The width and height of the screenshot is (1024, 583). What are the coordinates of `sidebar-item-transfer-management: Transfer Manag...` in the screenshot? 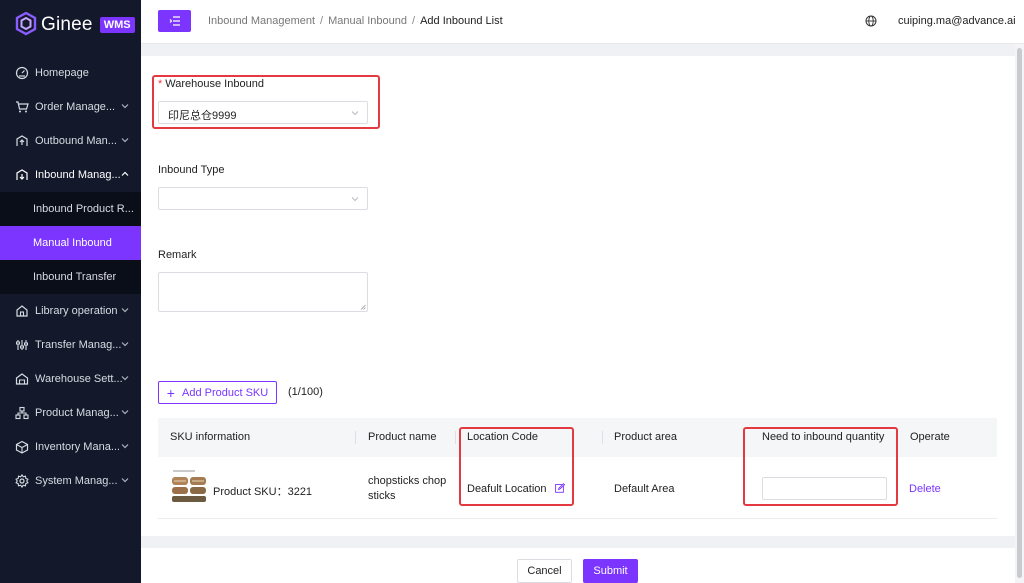 It's located at (70, 345).